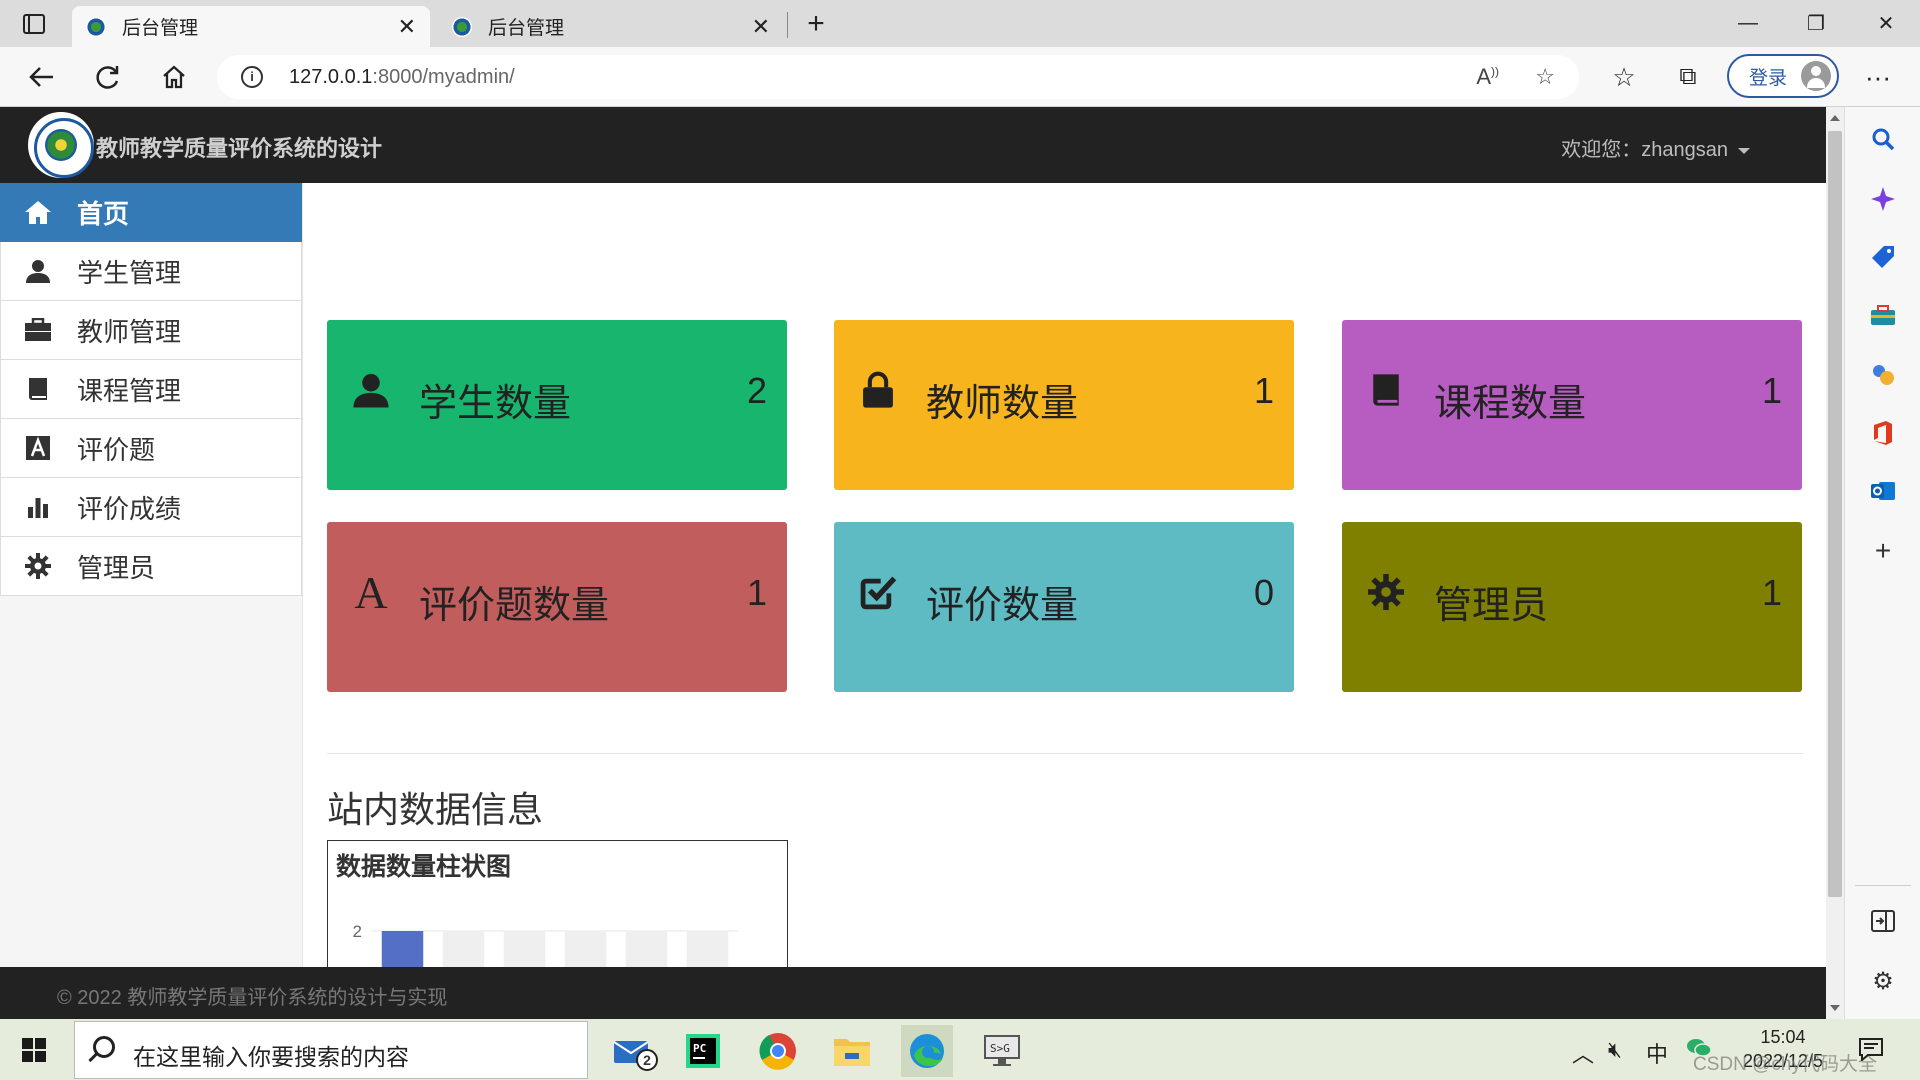 This screenshot has width=1920, height=1080. I want to click on tab-title: 后台管理, so click(160, 28).